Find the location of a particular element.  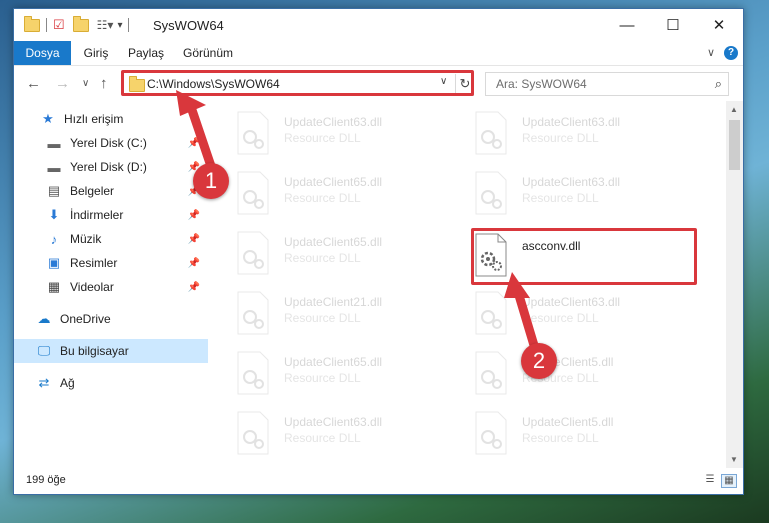

up-arrow-icon: ↑ is located at coordinates (104, 83).